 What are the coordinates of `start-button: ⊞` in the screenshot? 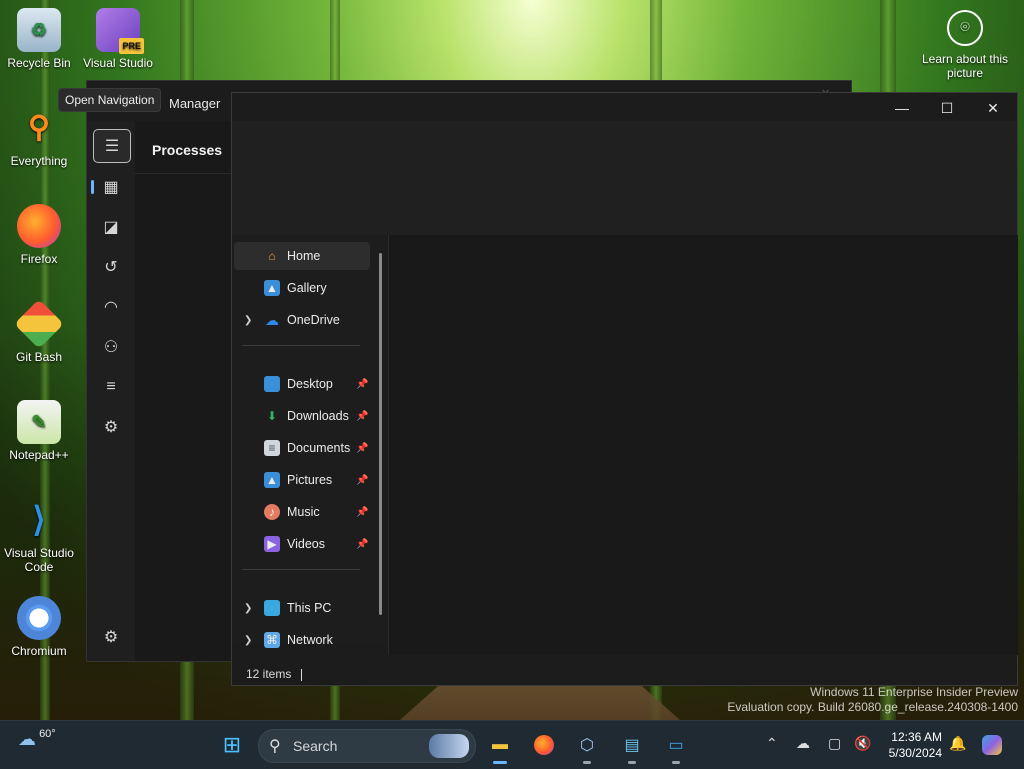 It's located at (232, 745).